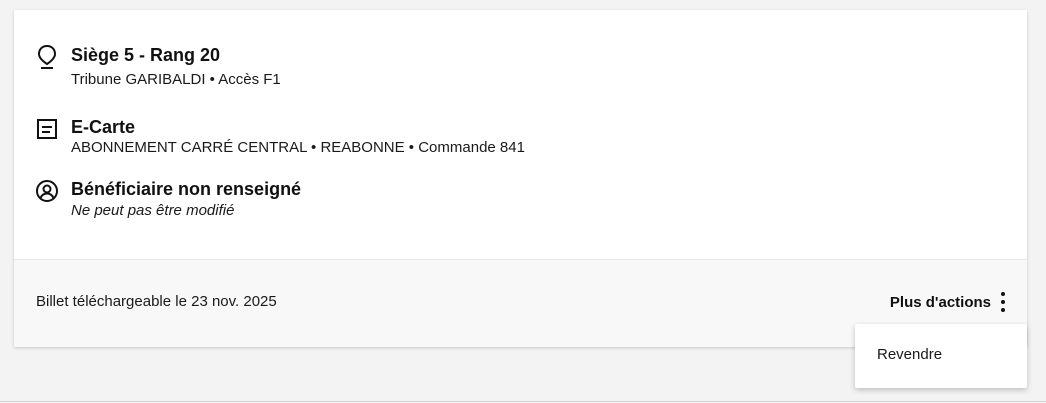  I want to click on beneficiary-subtitle: Ne peut pas être modifié, so click(153, 210).